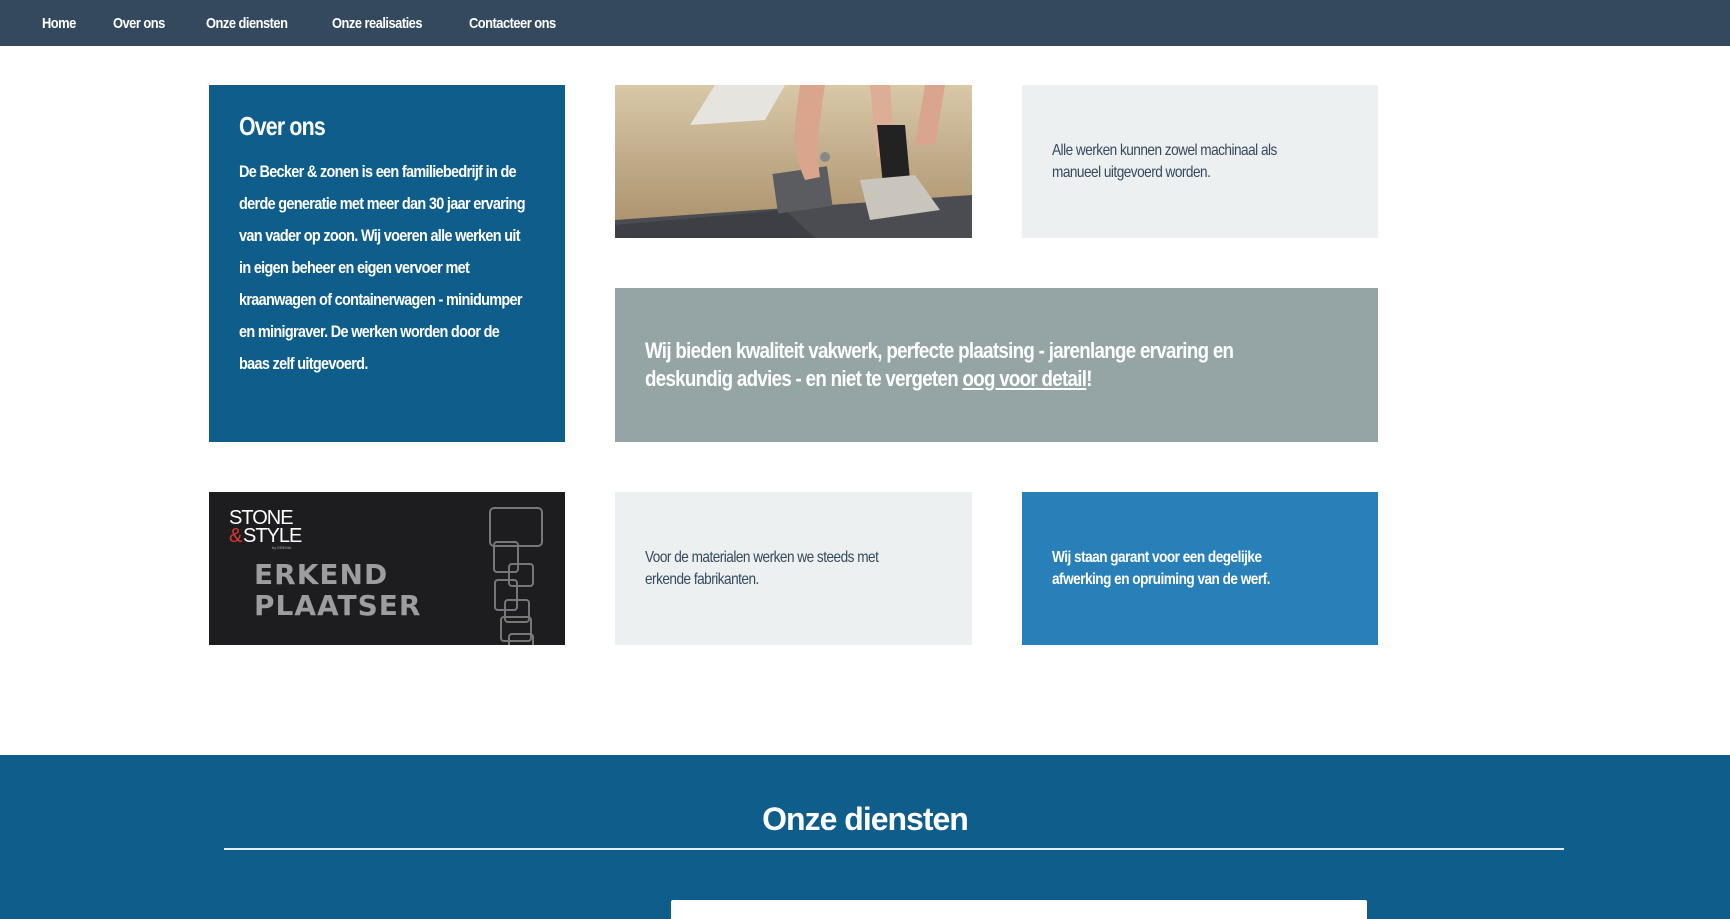 The height and width of the screenshot is (919, 1730). I want to click on services-title: Onze diensten, so click(865, 819).